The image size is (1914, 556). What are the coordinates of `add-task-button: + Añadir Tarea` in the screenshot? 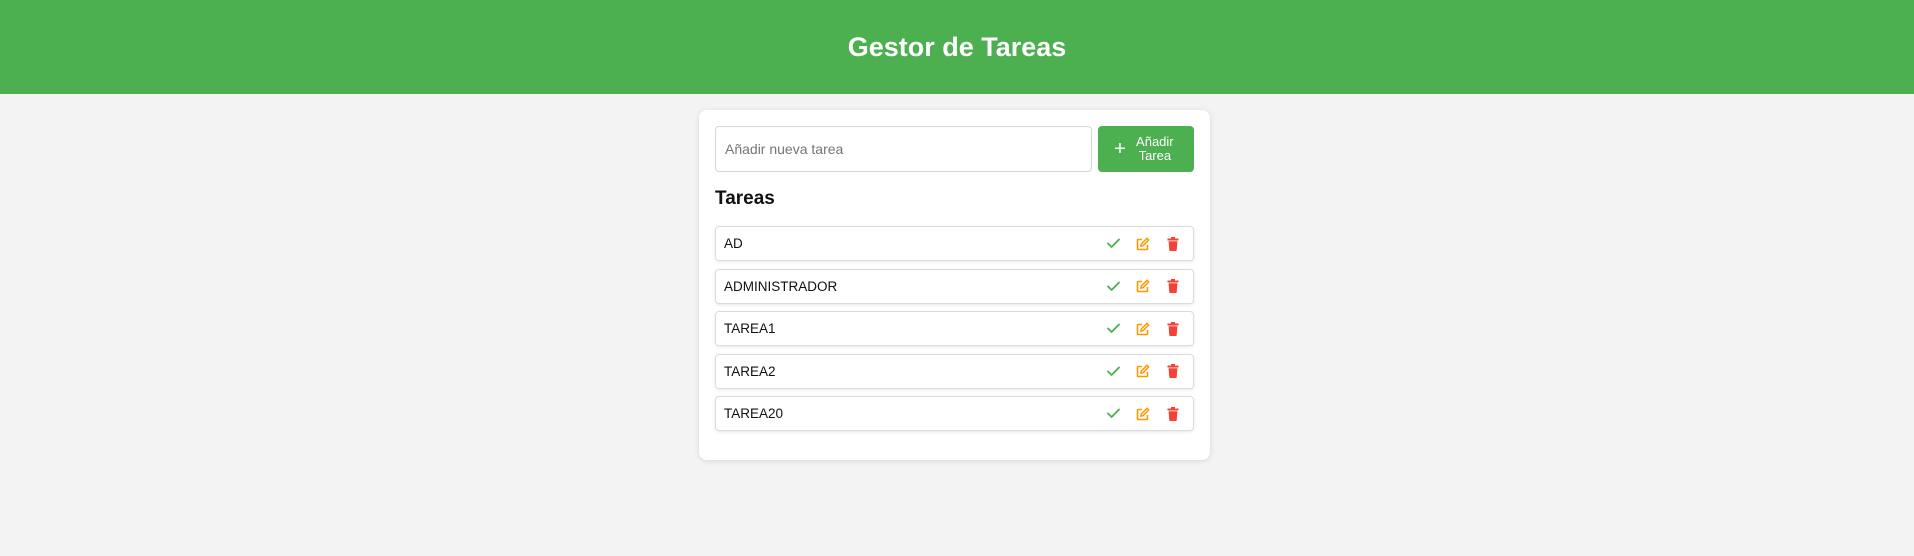 It's located at (1146, 149).